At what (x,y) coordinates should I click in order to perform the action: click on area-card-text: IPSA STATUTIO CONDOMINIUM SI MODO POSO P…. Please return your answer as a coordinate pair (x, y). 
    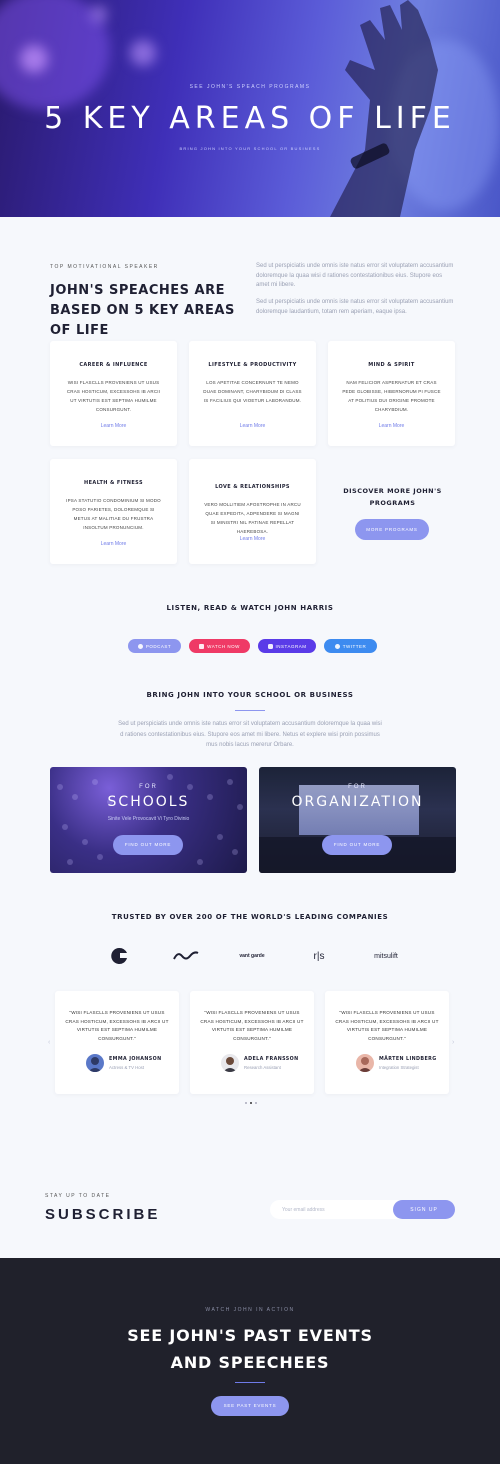
    Looking at the image, I should click on (113, 514).